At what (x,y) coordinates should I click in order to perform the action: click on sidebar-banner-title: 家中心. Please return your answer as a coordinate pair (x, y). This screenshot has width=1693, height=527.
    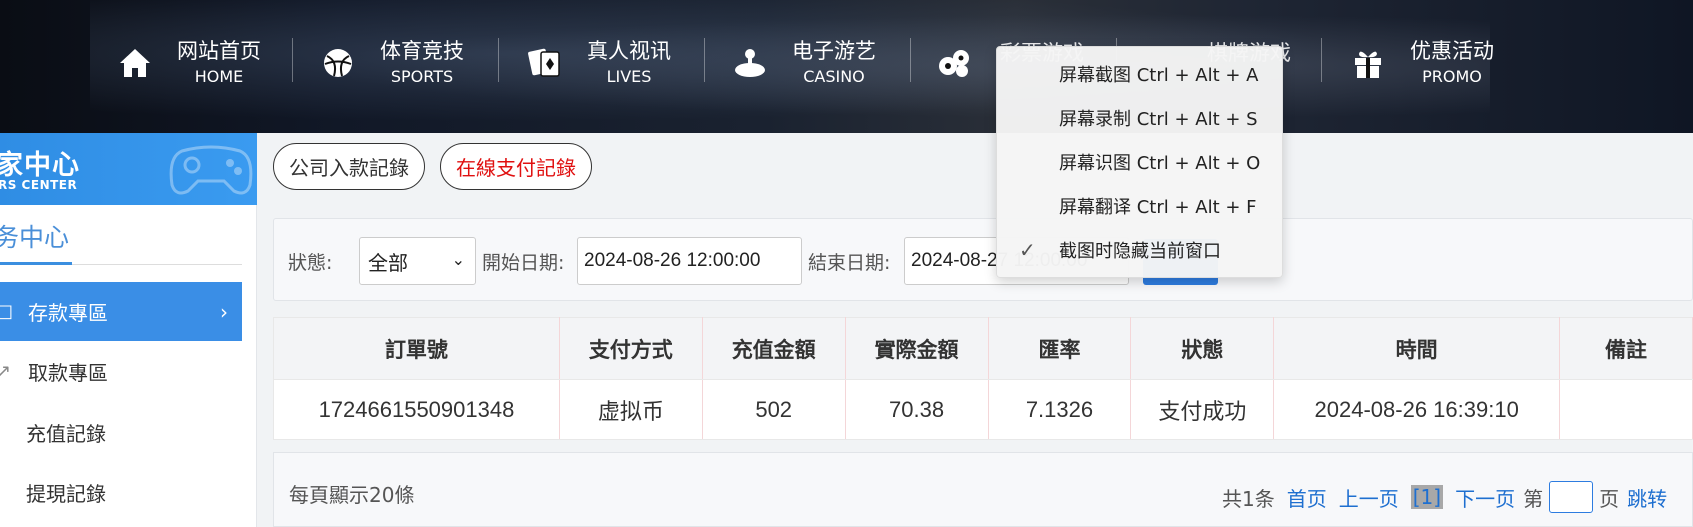
    Looking at the image, I should click on (40, 165).